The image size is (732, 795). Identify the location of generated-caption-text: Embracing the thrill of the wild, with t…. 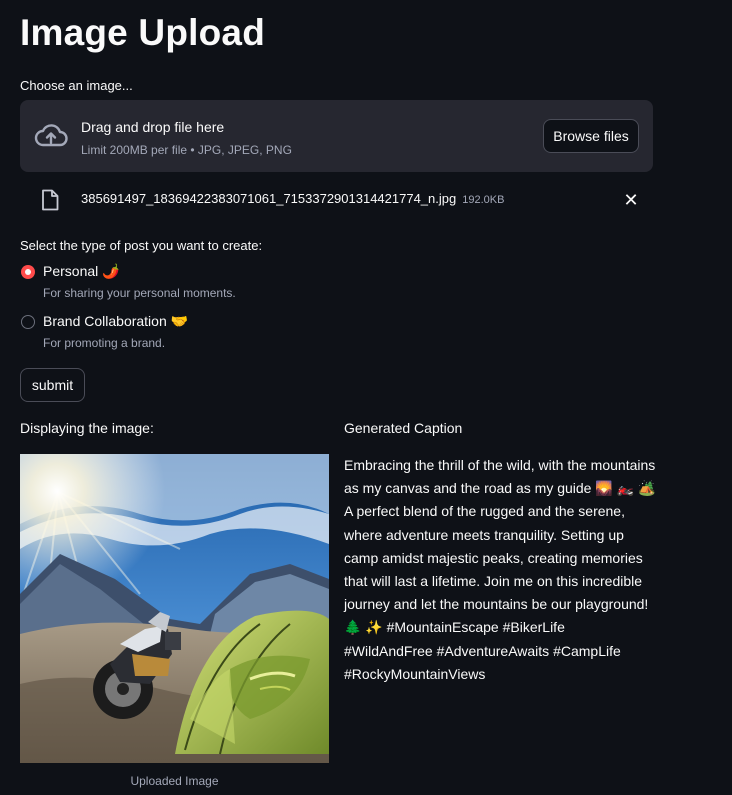
(500, 569).